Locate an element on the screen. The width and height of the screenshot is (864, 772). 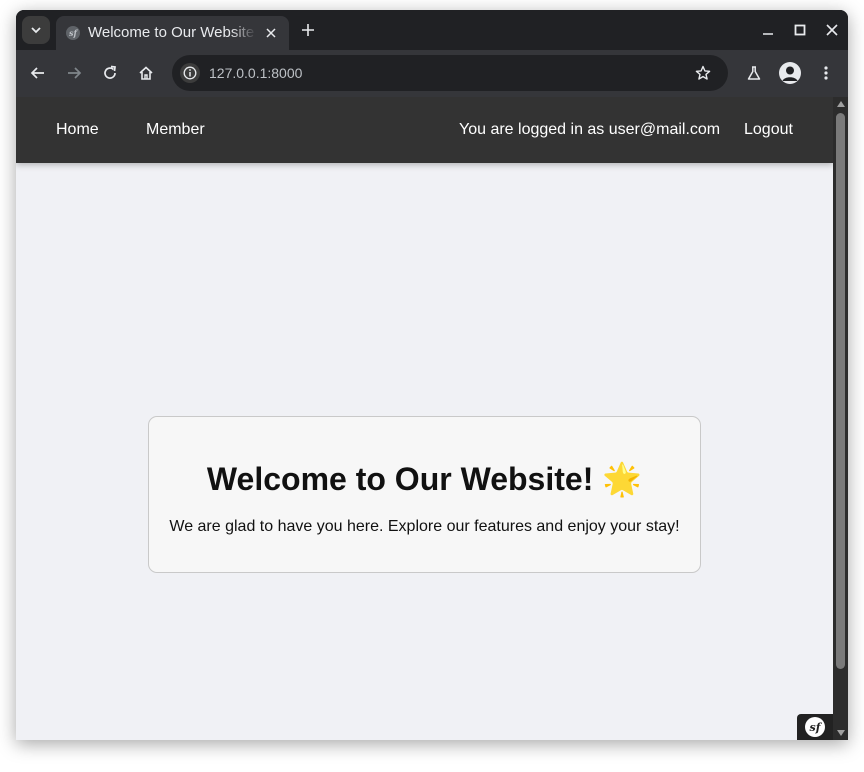
menu-button is located at coordinates (826, 73).